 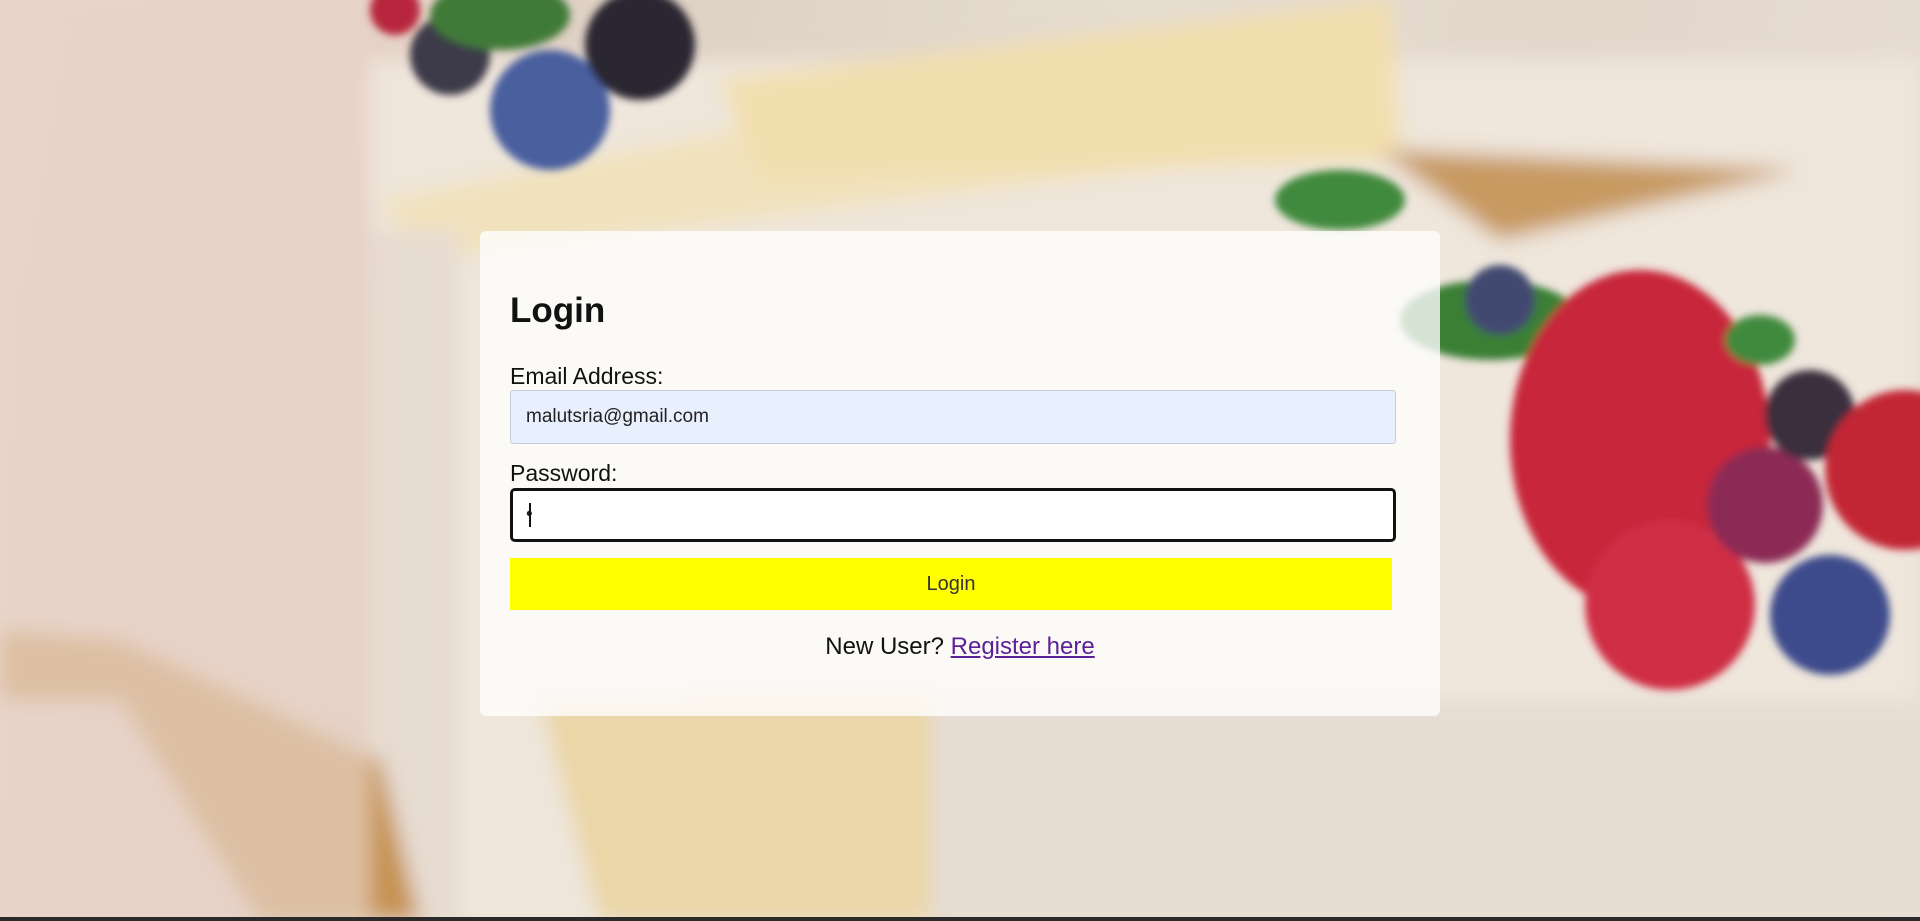 What do you see at coordinates (960, 919) in the screenshot?
I see `bottom-edge-bar` at bounding box center [960, 919].